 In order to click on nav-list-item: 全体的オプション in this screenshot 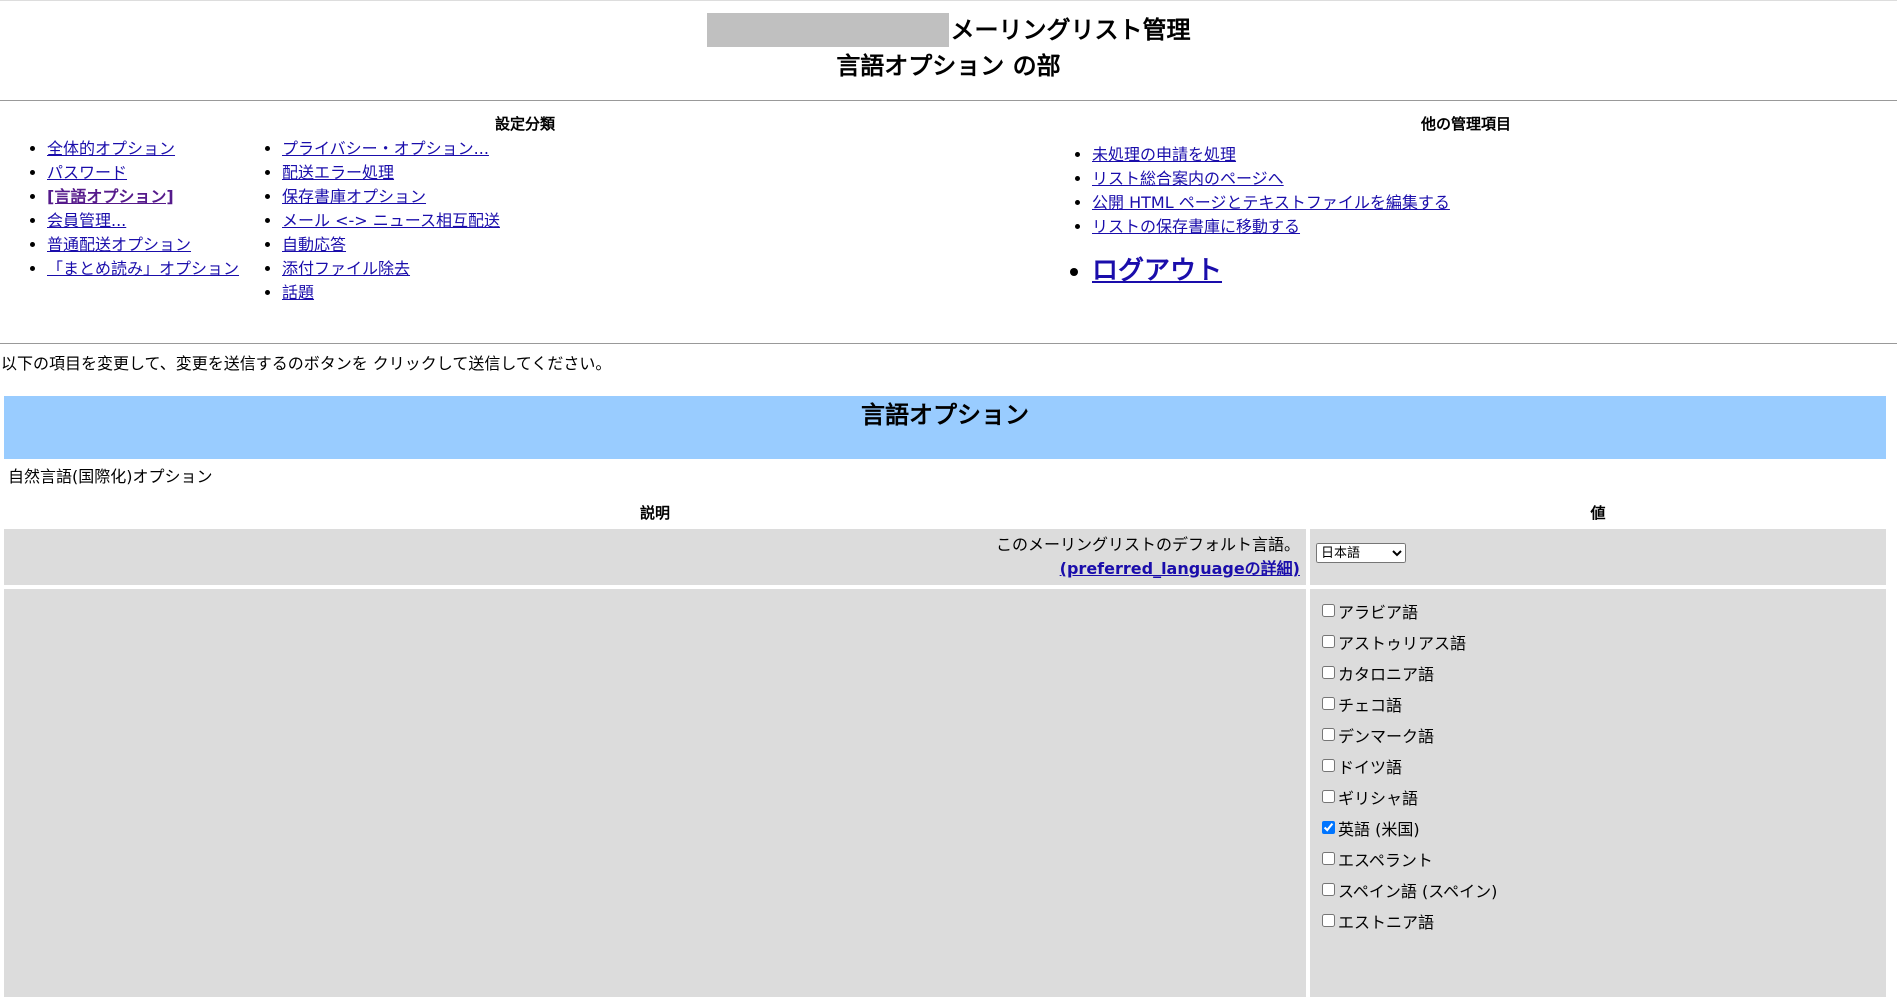, I will do `click(143, 149)`.